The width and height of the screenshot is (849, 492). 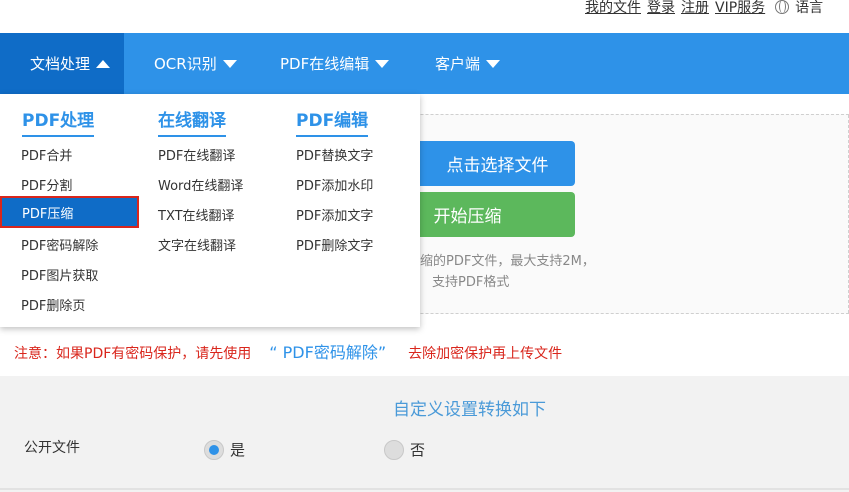 I want to click on nav-label: 文档处理, so click(x=60, y=64).